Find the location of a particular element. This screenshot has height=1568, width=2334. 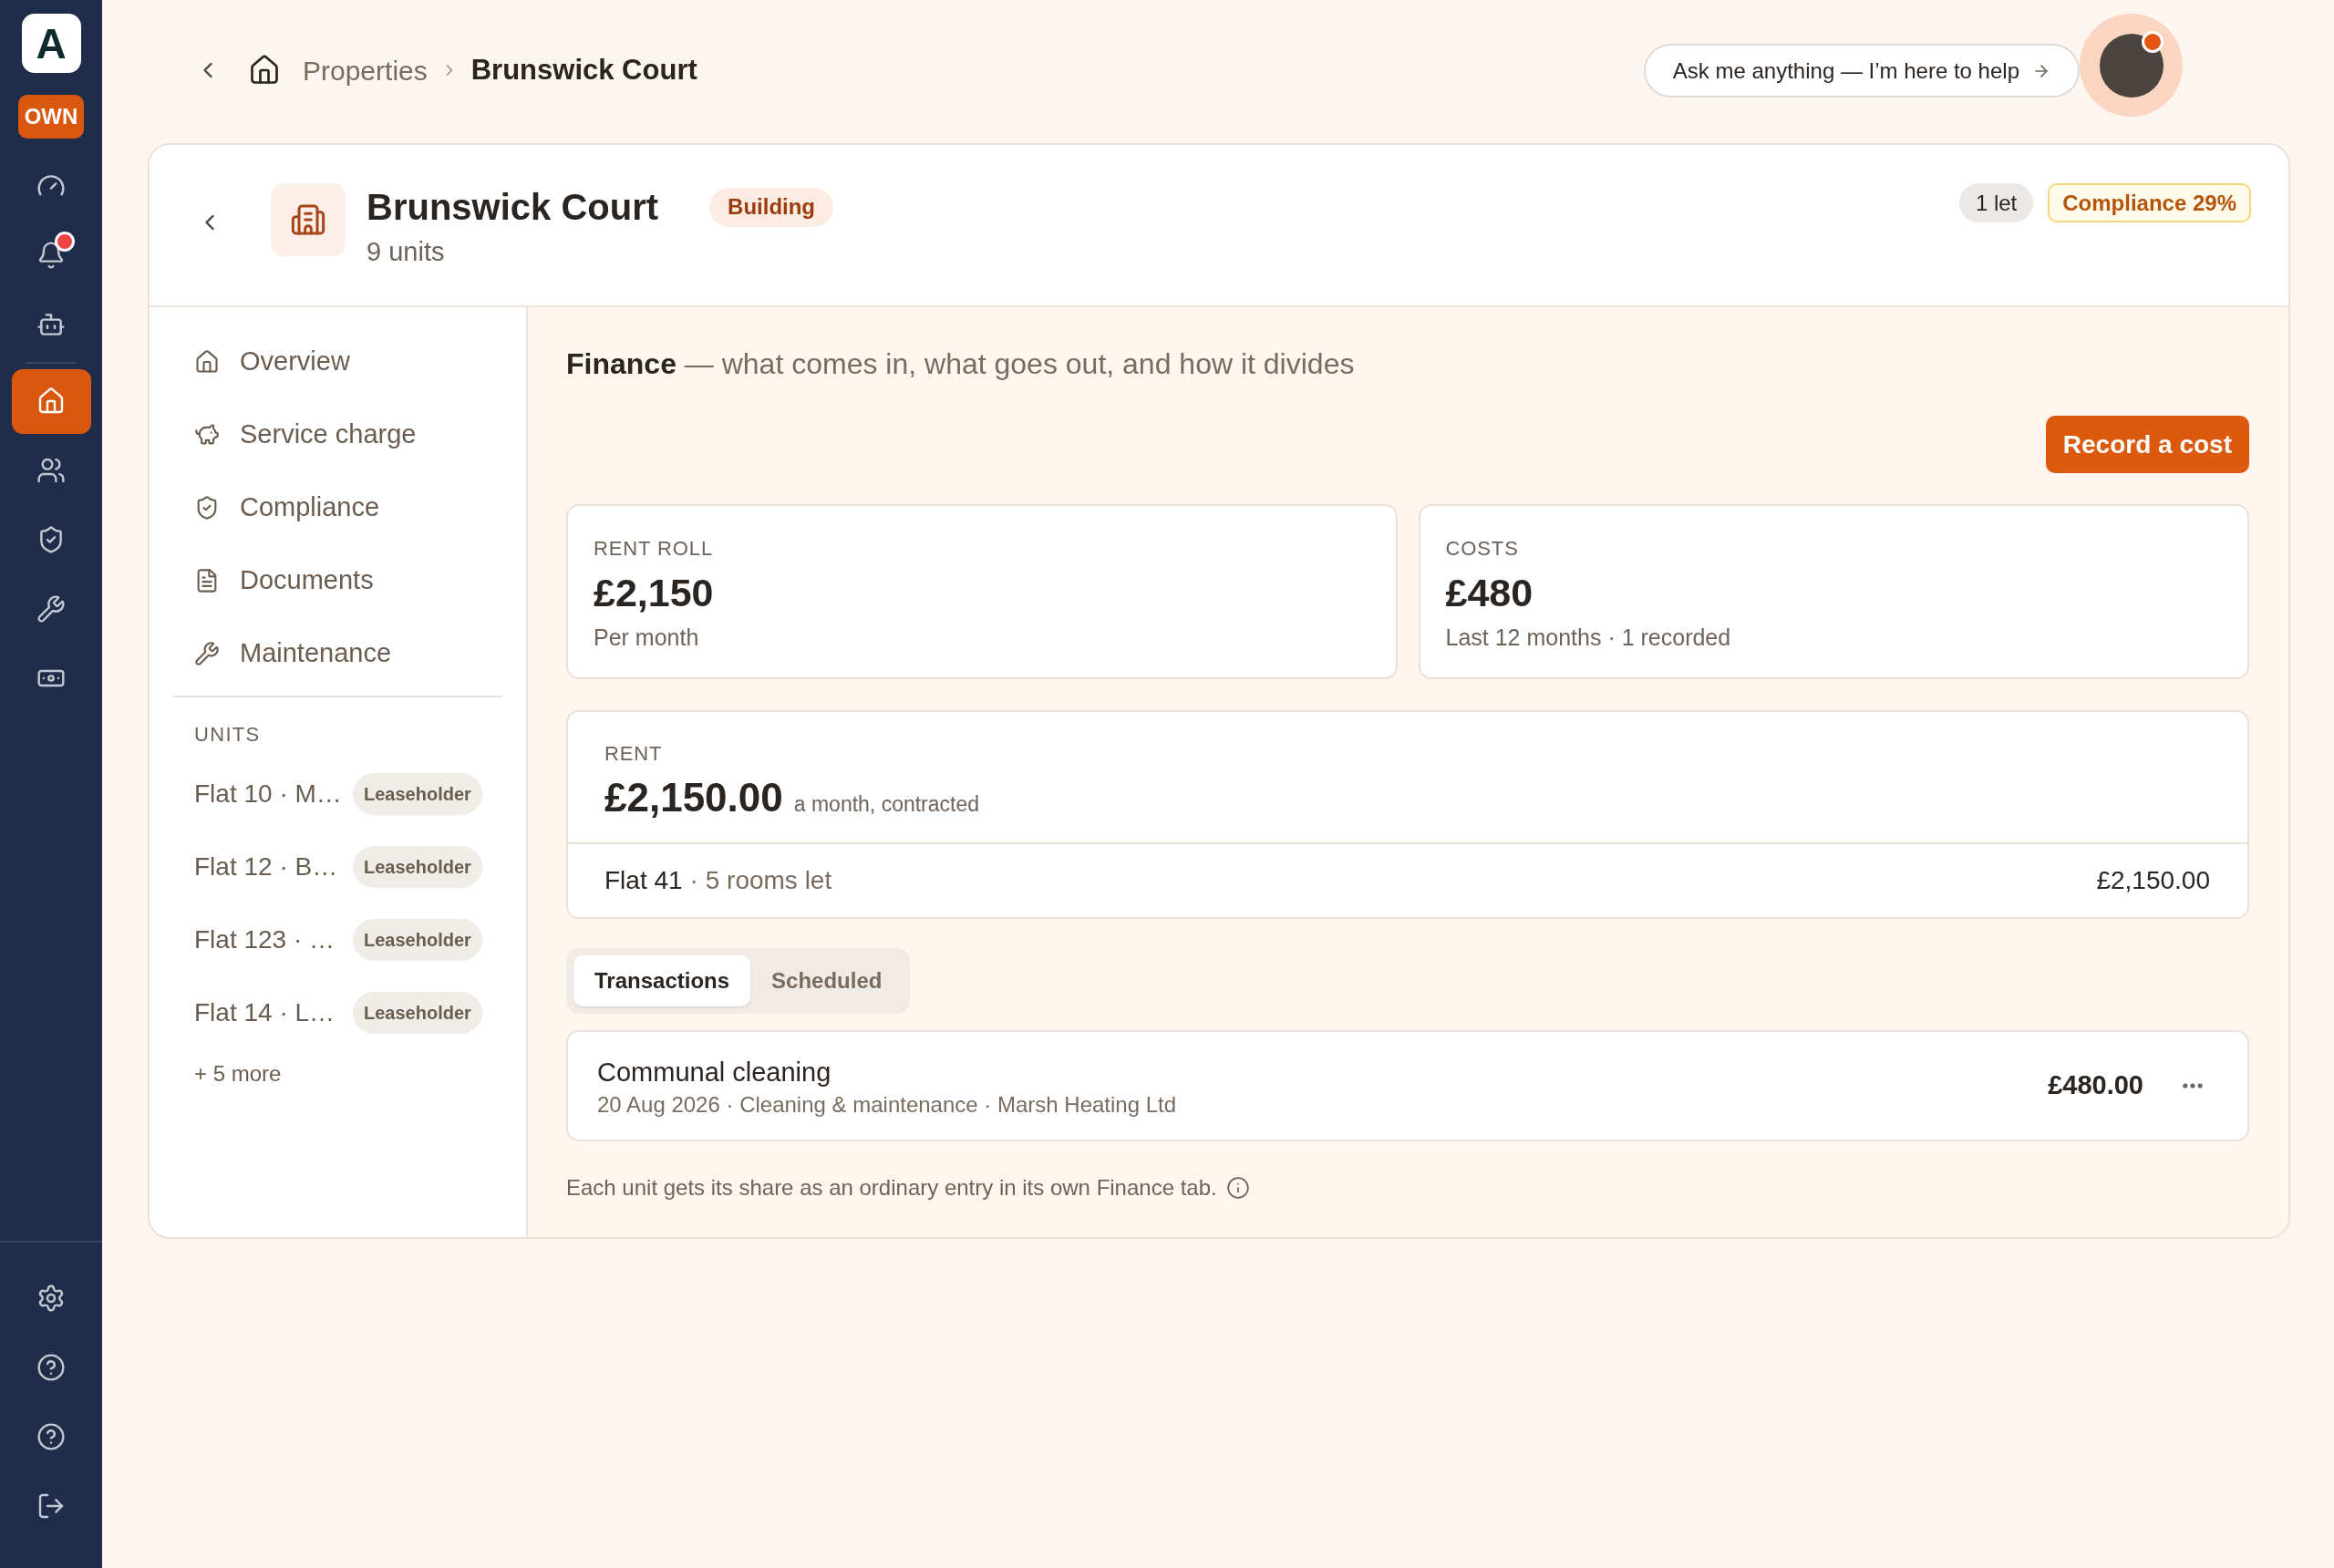

property-type-tag: Building is located at coordinates (771, 207).